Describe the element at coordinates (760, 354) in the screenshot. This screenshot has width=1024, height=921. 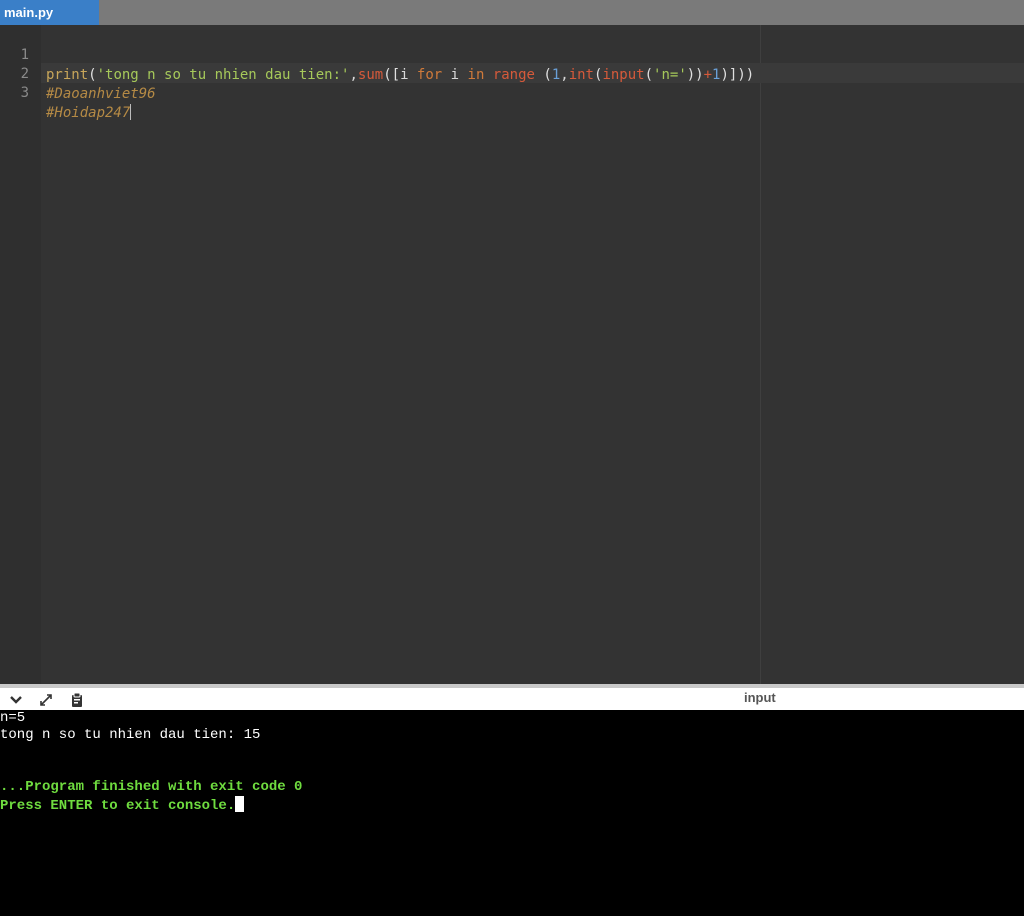
I see `print-margin-guide` at that location.